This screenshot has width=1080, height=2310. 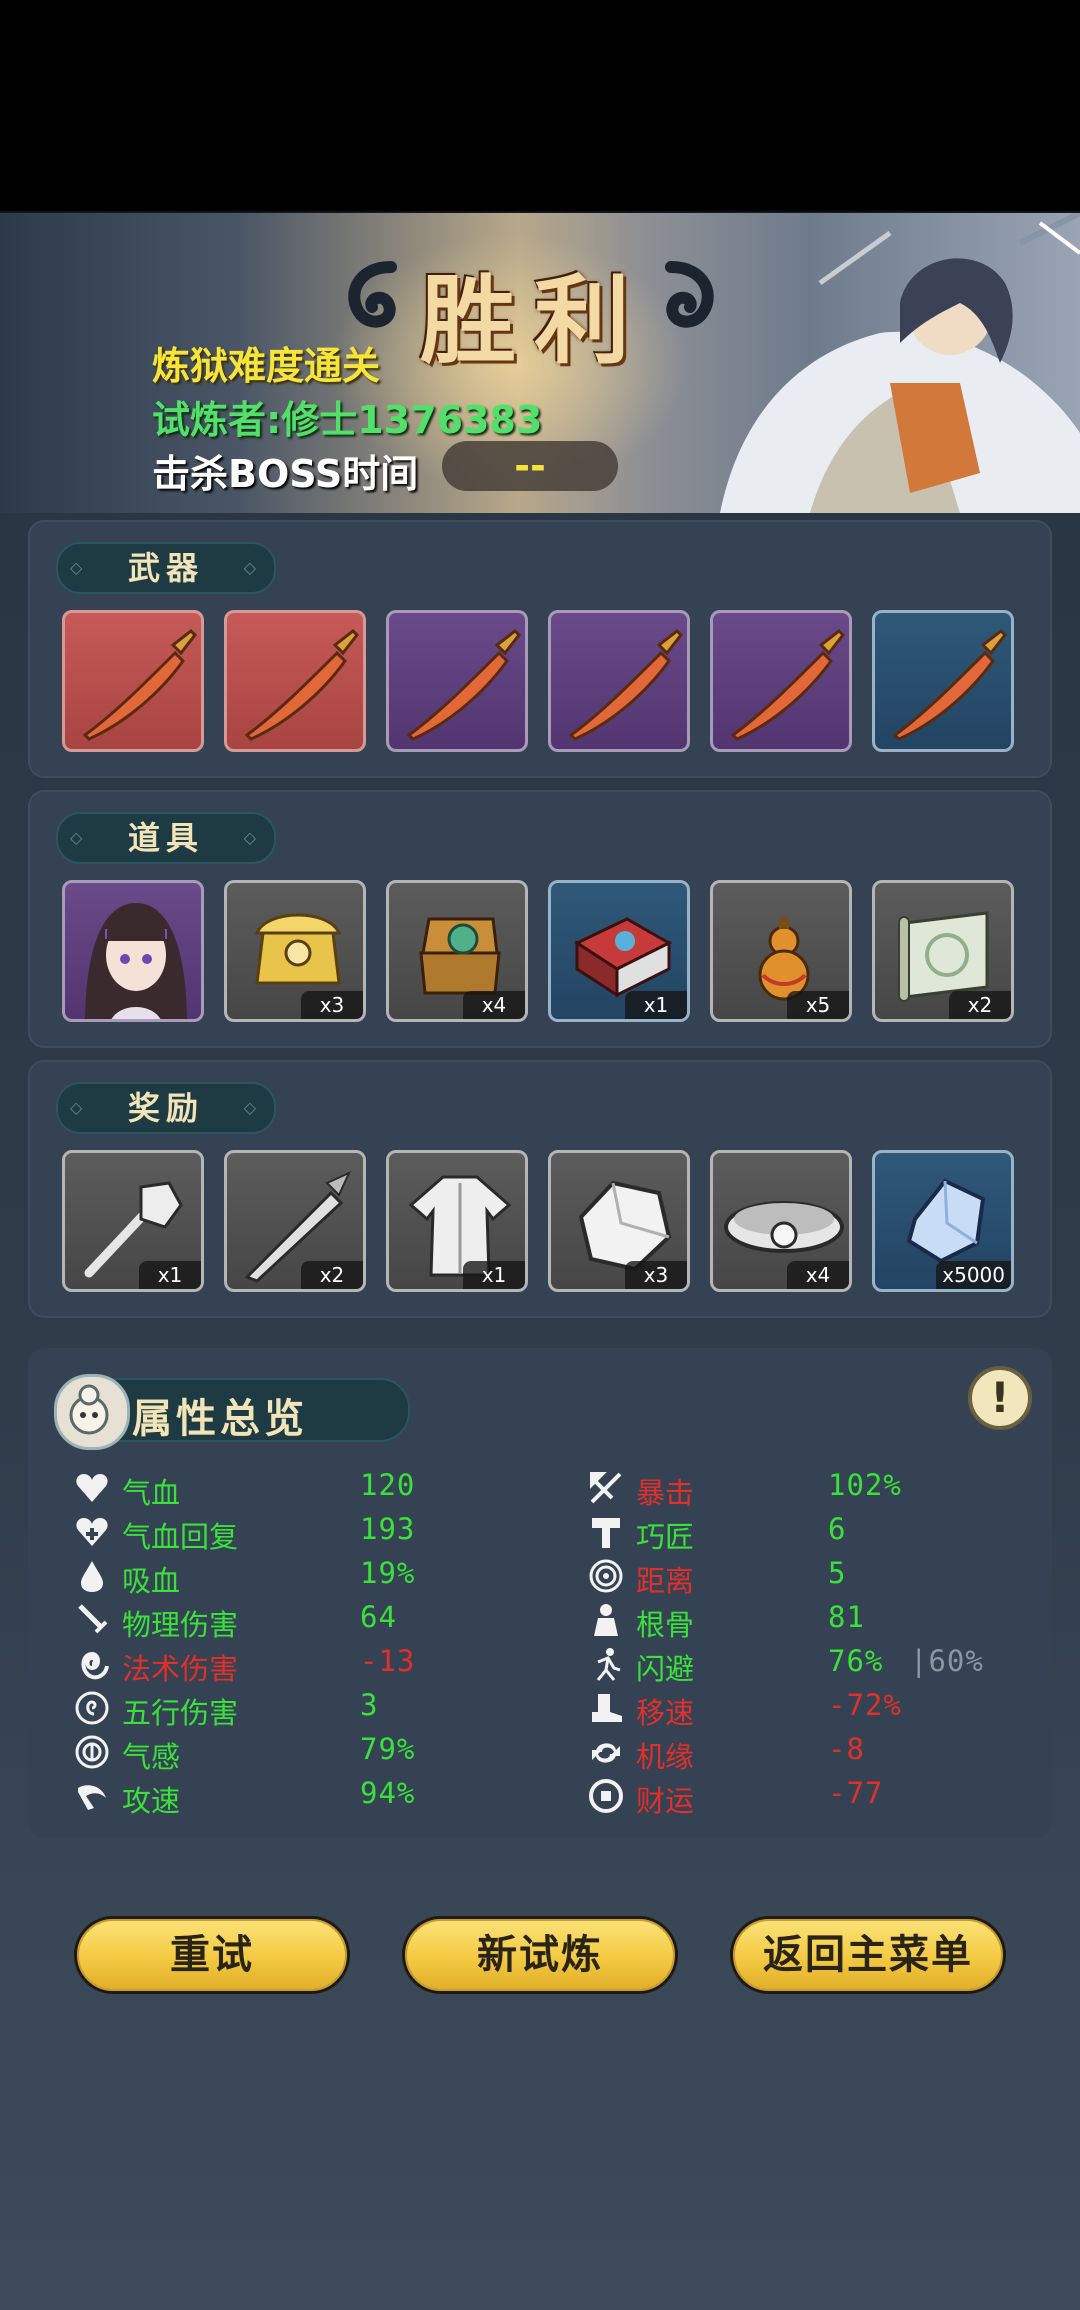 What do you see at coordinates (808, 1796) in the screenshot?
I see `stat-row: 财运 -77` at bounding box center [808, 1796].